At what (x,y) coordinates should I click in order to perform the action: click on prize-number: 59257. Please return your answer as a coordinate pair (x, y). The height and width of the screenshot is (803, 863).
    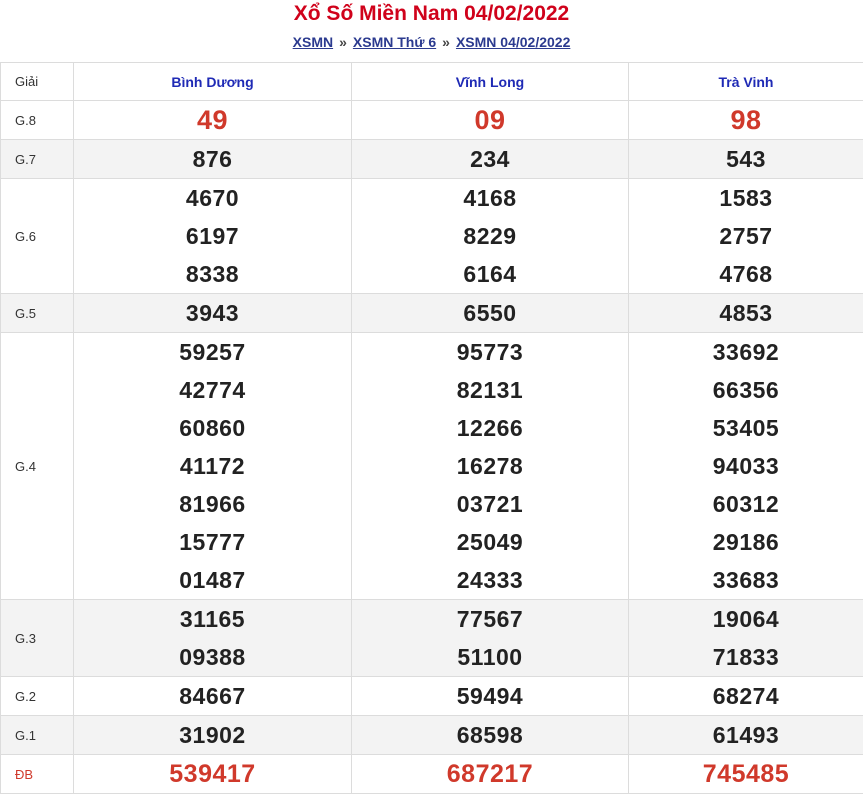
    Looking at the image, I should click on (212, 352).